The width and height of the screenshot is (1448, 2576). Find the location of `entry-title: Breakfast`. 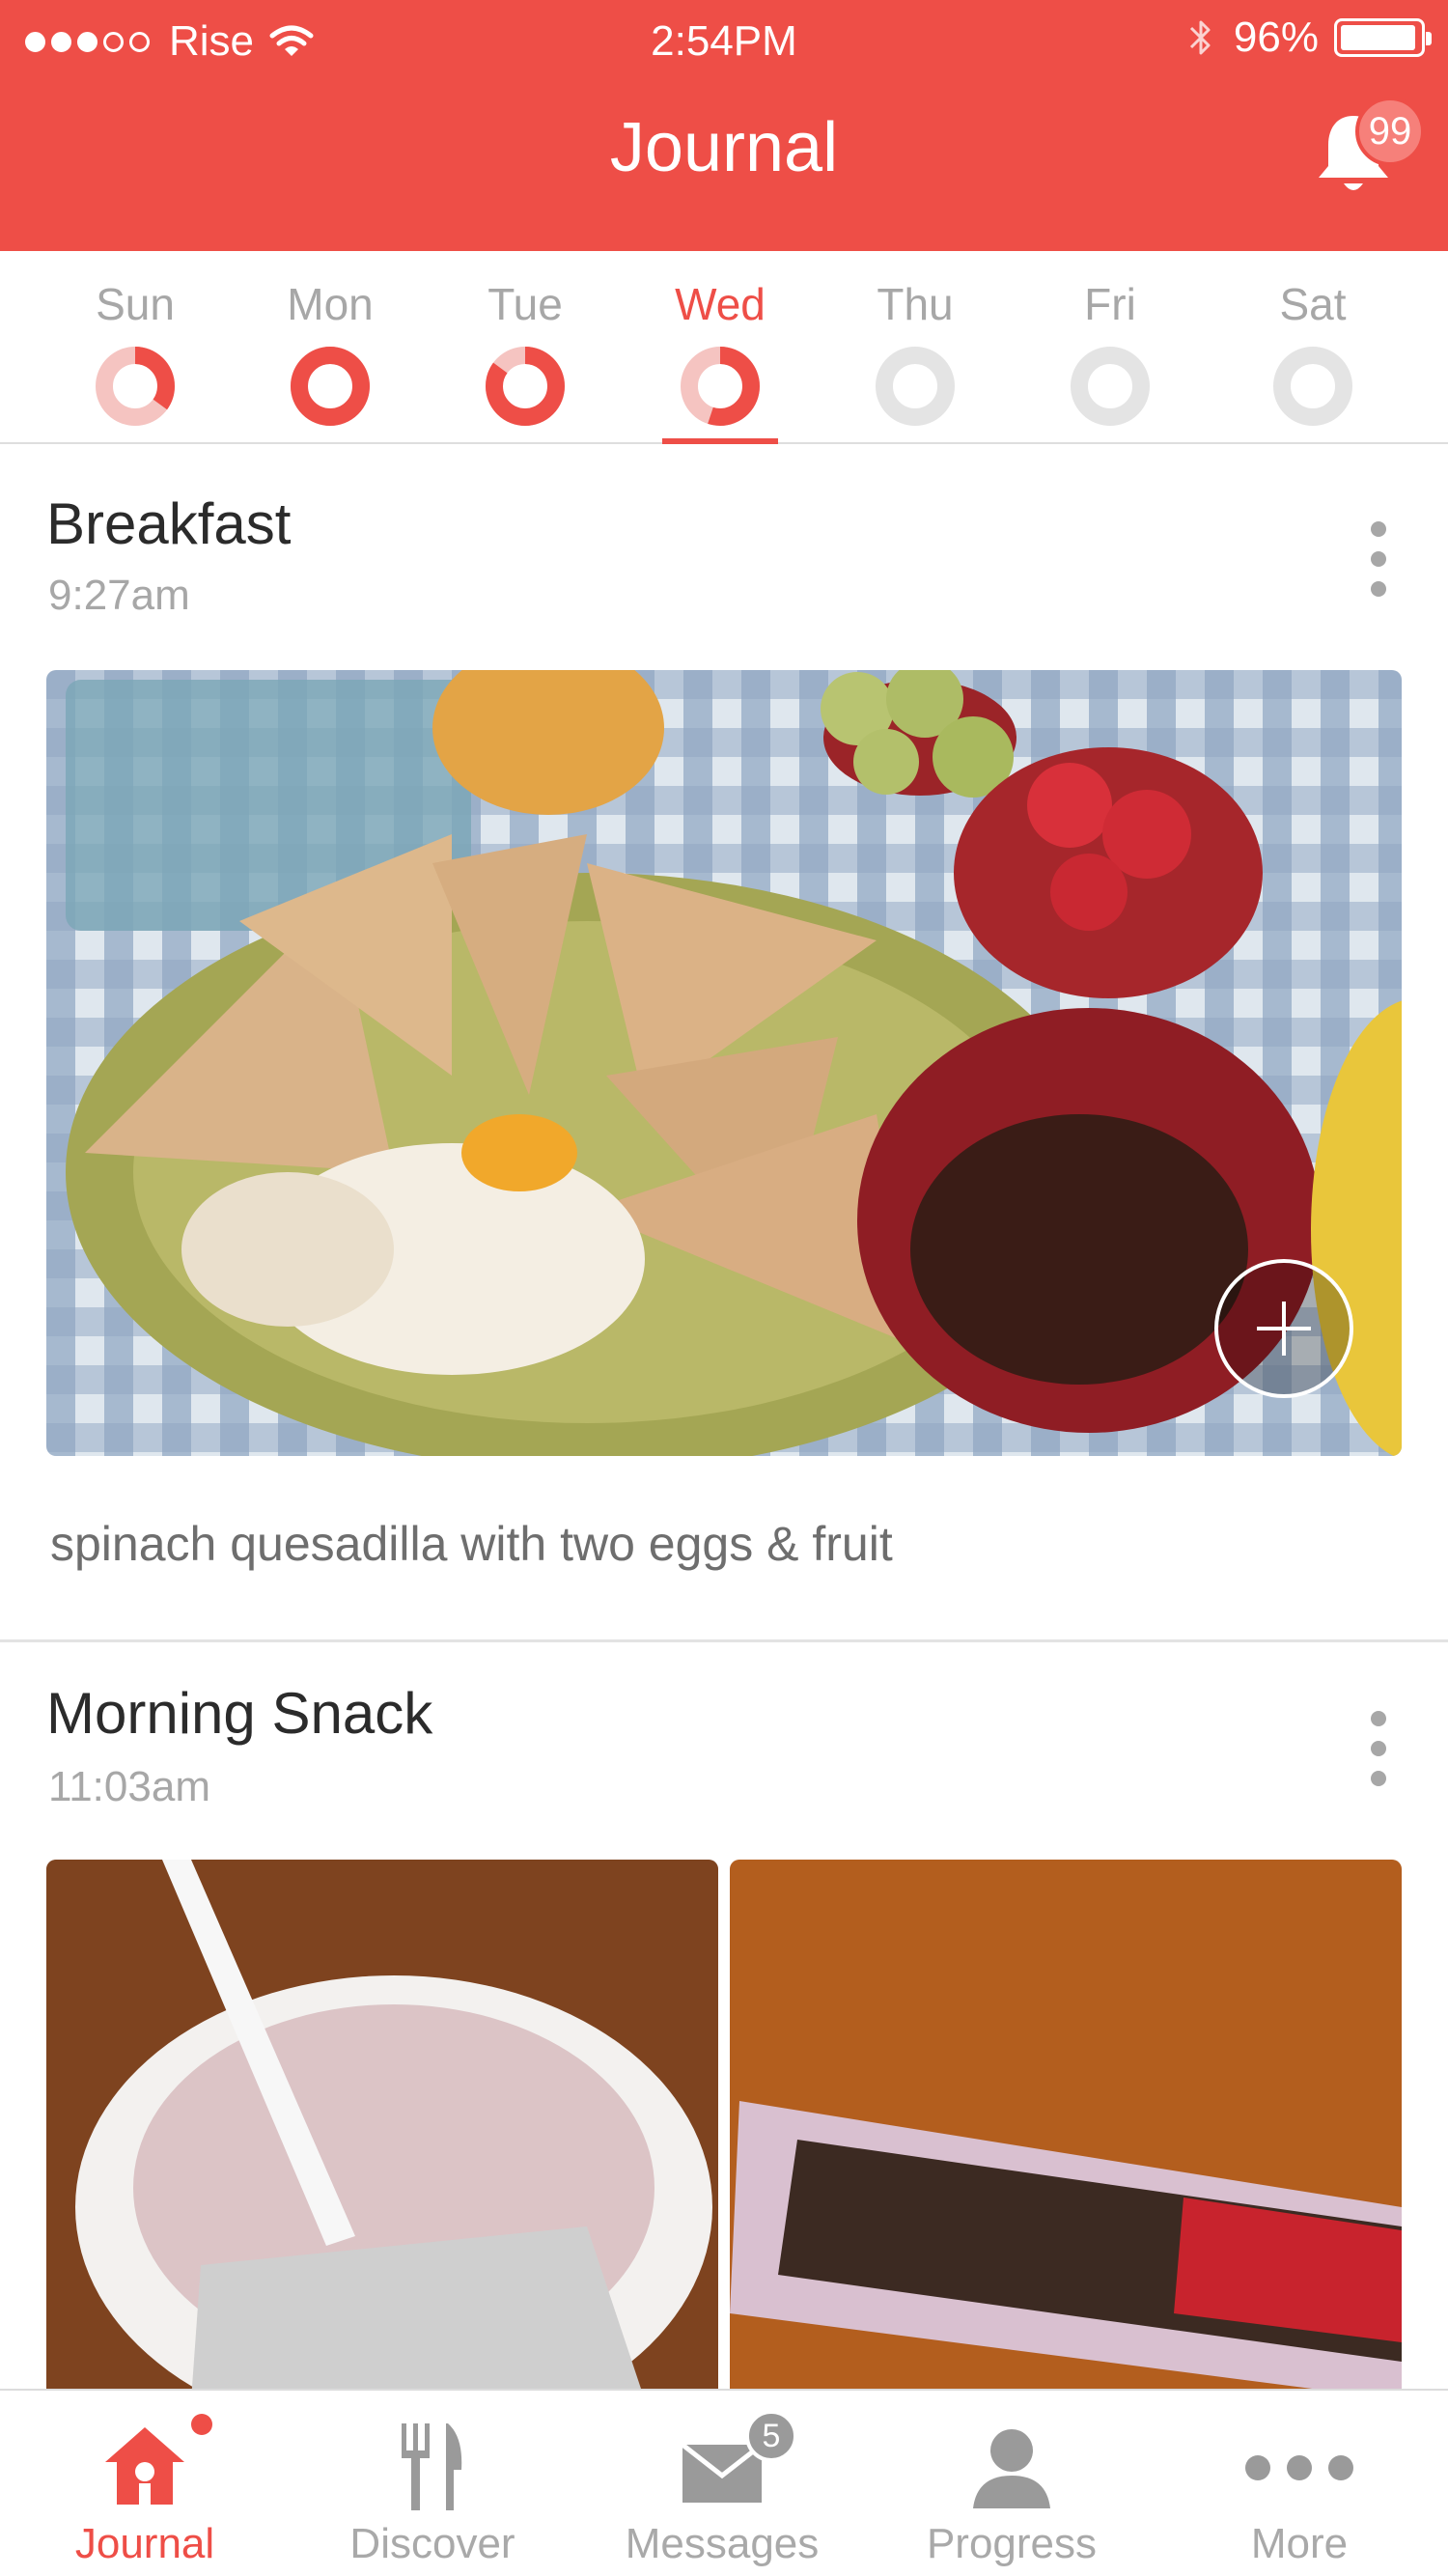

entry-title: Breakfast is located at coordinates (169, 524).